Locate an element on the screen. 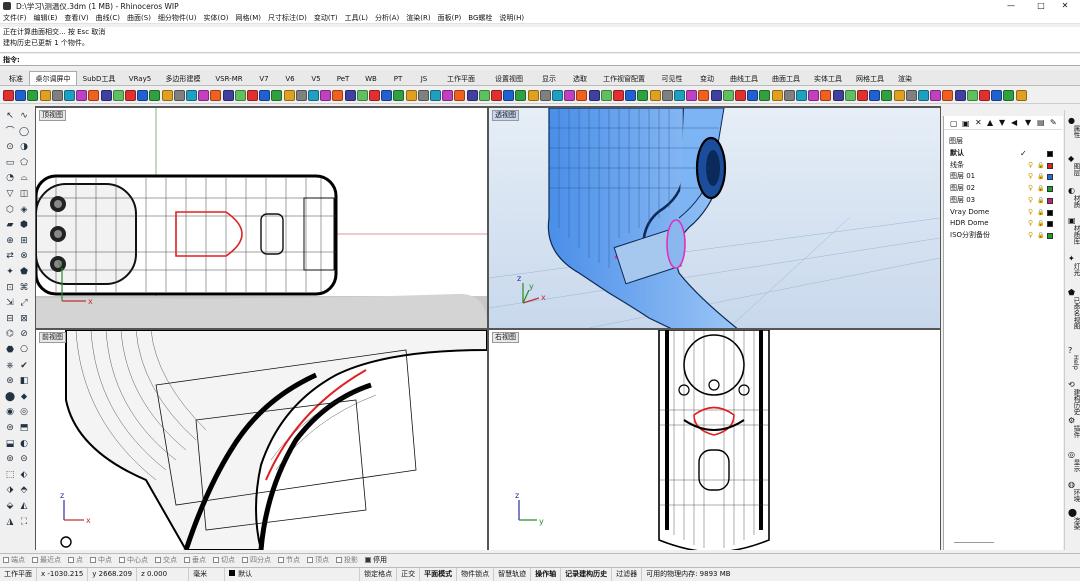  tool-button: ⊕ is located at coordinates (10, 241).